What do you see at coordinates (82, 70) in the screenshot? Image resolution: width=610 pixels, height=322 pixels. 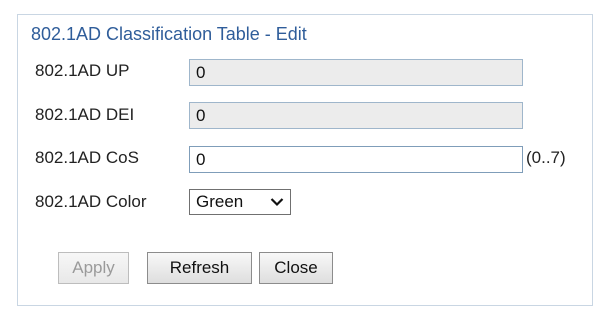 I see `up-label: 802.1AD UP` at bounding box center [82, 70].